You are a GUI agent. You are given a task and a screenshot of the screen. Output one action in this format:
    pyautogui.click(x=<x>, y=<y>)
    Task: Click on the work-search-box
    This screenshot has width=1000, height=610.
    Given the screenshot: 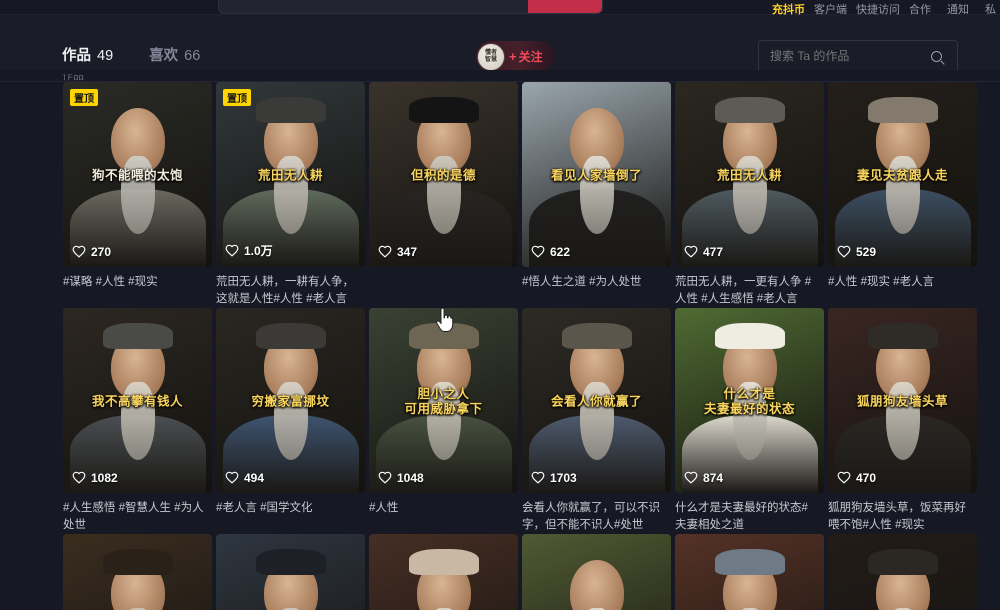 What is the action you would take?
    pyautogui.click(x=858, y=56)
    